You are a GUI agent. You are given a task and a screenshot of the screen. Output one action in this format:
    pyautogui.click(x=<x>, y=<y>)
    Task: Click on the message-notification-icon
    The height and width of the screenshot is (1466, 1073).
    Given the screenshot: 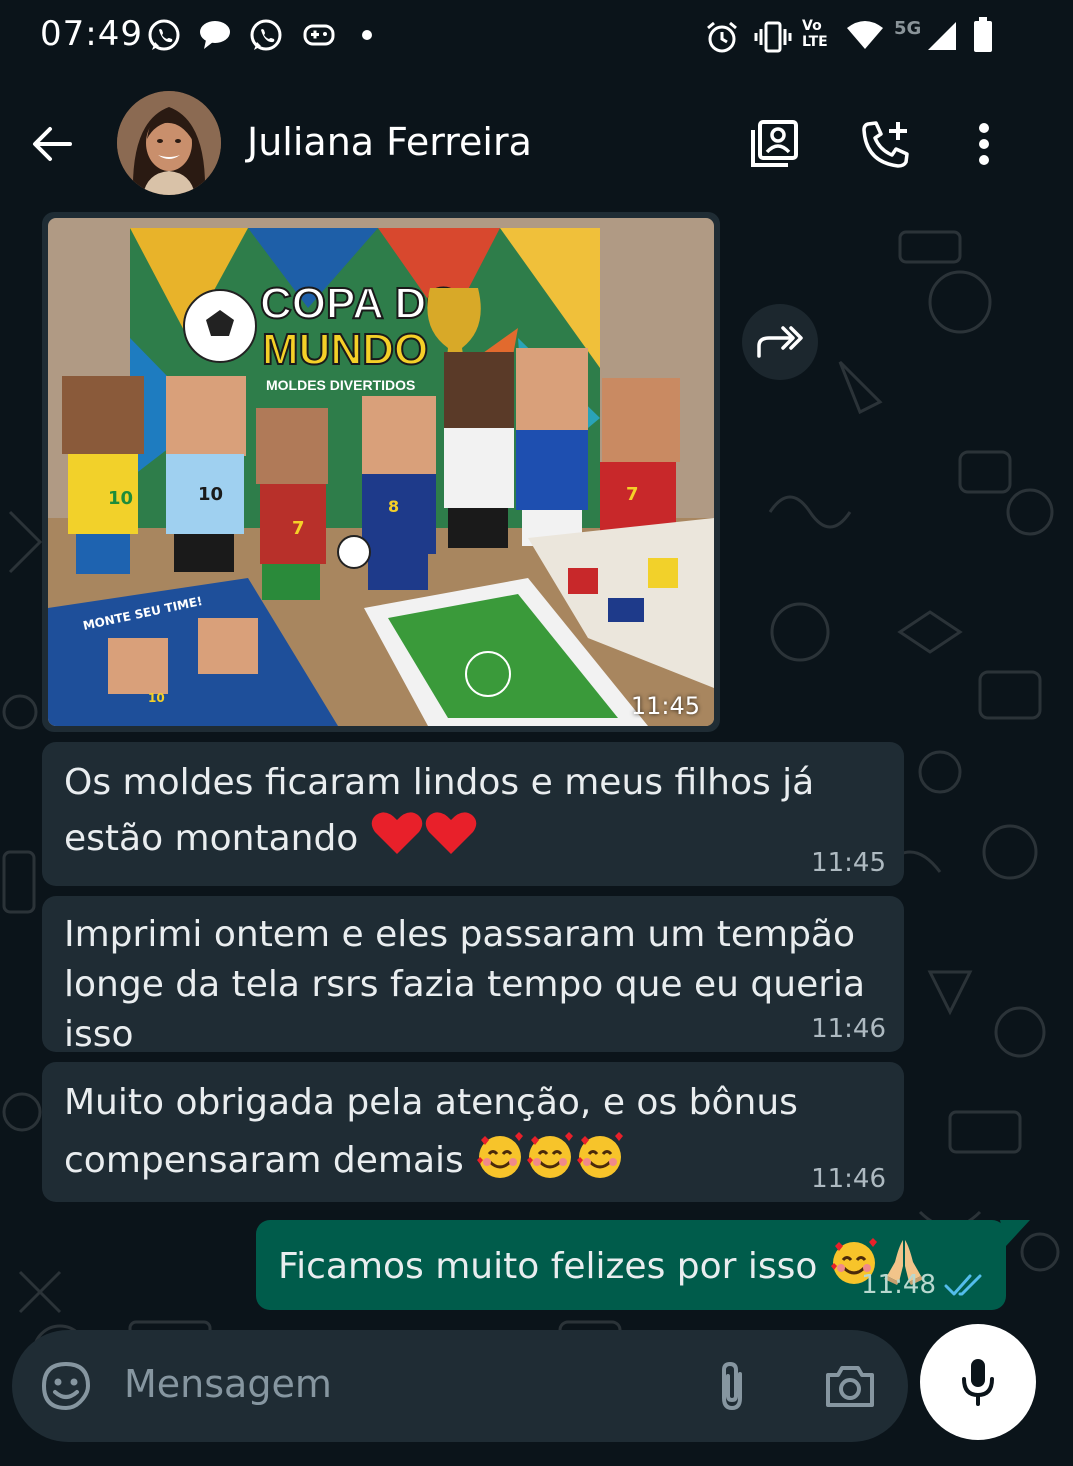 What is the action you would take?
    pyautogui.click(x=215, y=35)
    